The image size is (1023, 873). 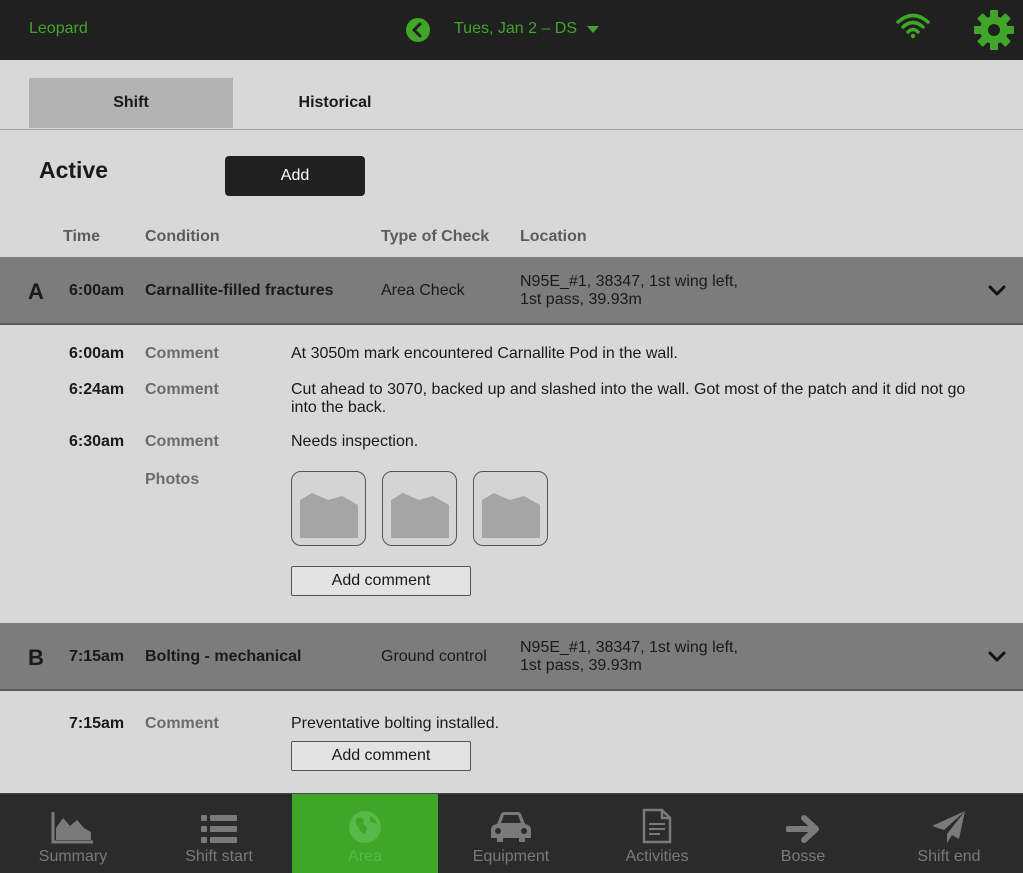 What do you see at coordinates (97, 656) in the screenshot?
I see `row-time: 7:15am` at bounding box center [97, 656].